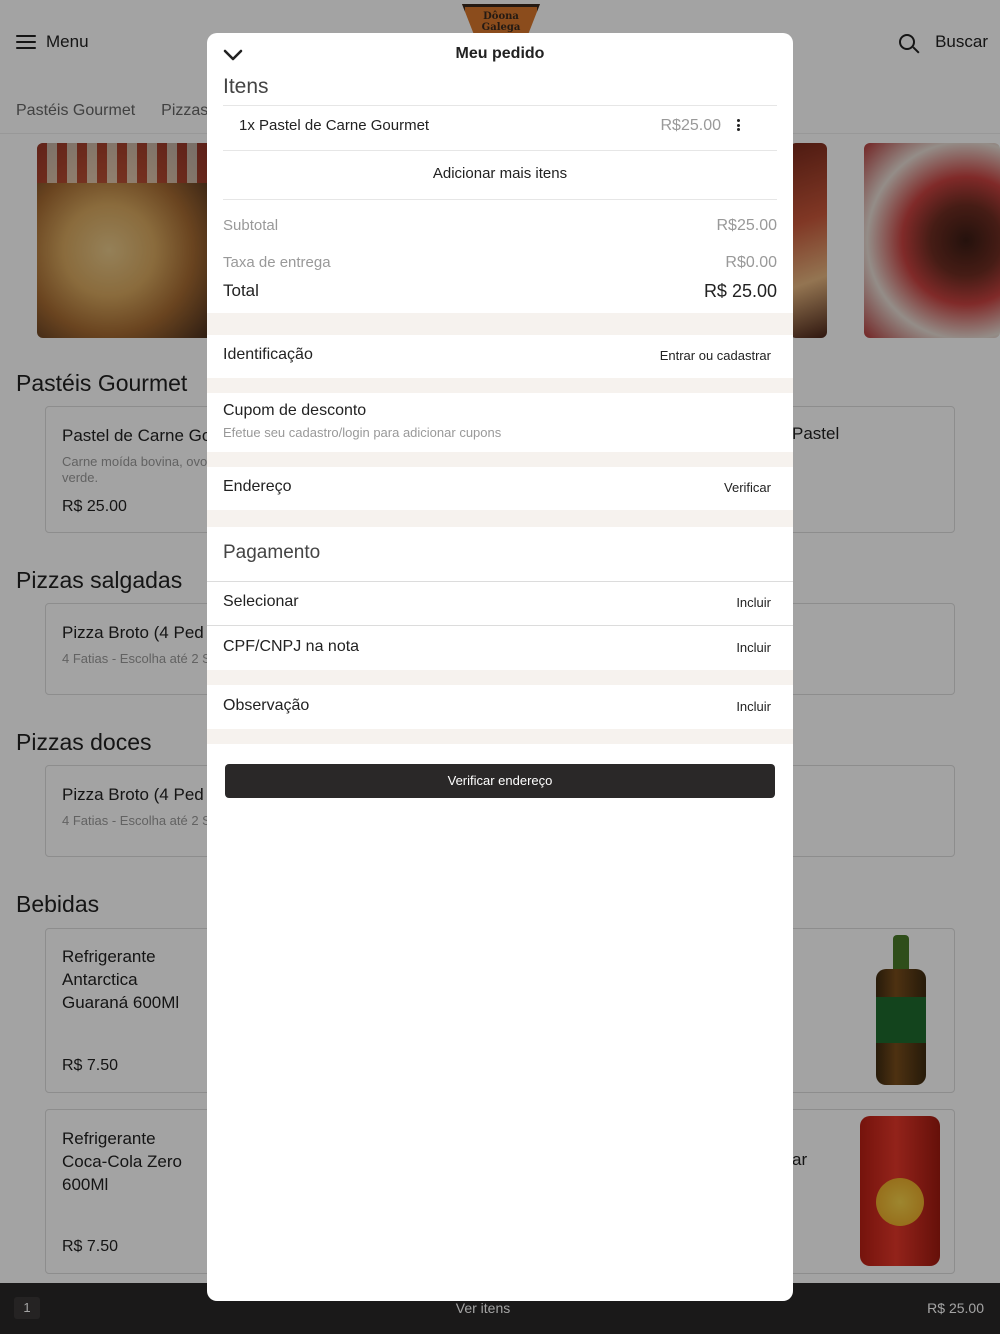  I want to click on observation-label: Observação, so click(266, 705).